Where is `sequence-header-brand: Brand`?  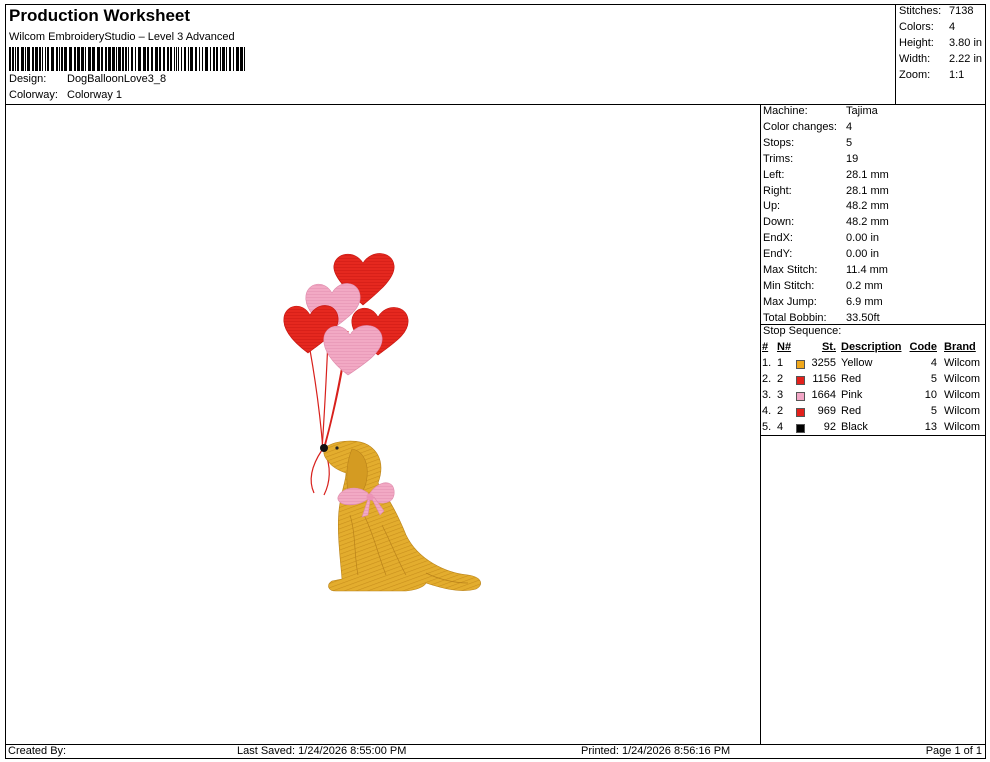
sequence-header-brand: Brand is located at coordinates (960, 347).